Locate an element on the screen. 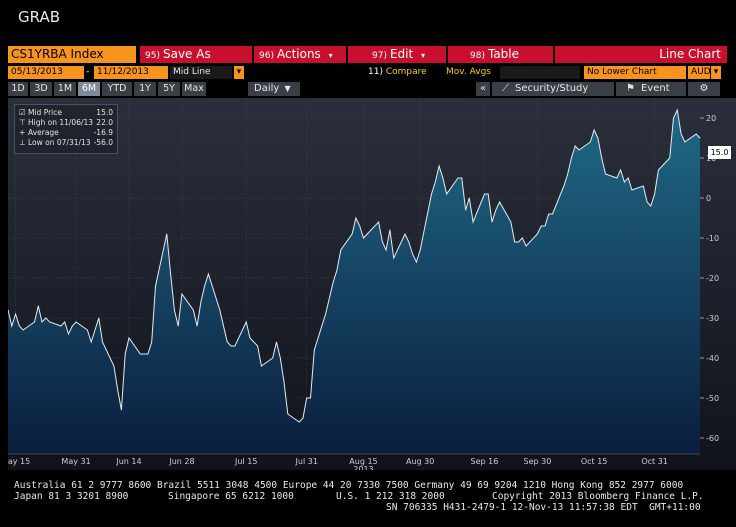  edit-number: 97) is located at coordinates (379, 56).